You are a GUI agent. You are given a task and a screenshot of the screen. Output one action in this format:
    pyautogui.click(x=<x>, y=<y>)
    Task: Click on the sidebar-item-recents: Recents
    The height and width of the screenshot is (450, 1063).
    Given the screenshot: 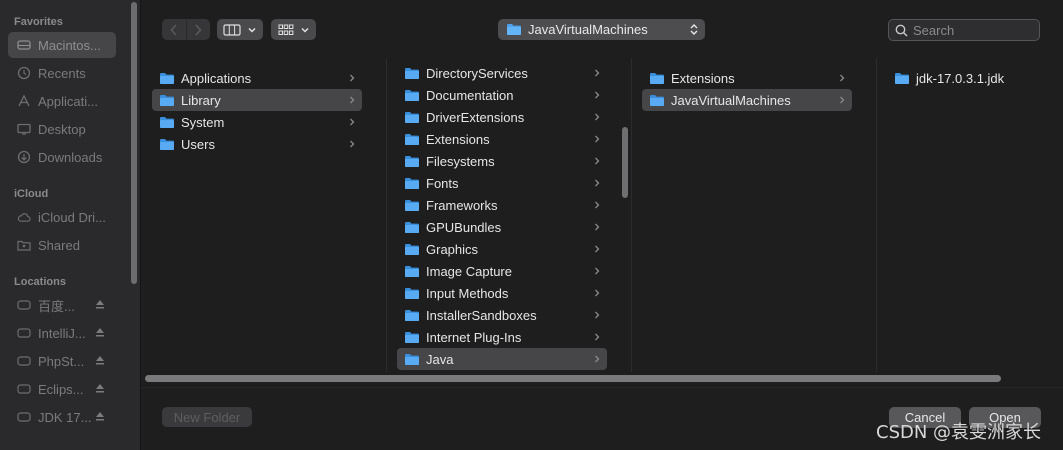 What is the action you would take?
    pyautogui.click(x=62, y=73)
    